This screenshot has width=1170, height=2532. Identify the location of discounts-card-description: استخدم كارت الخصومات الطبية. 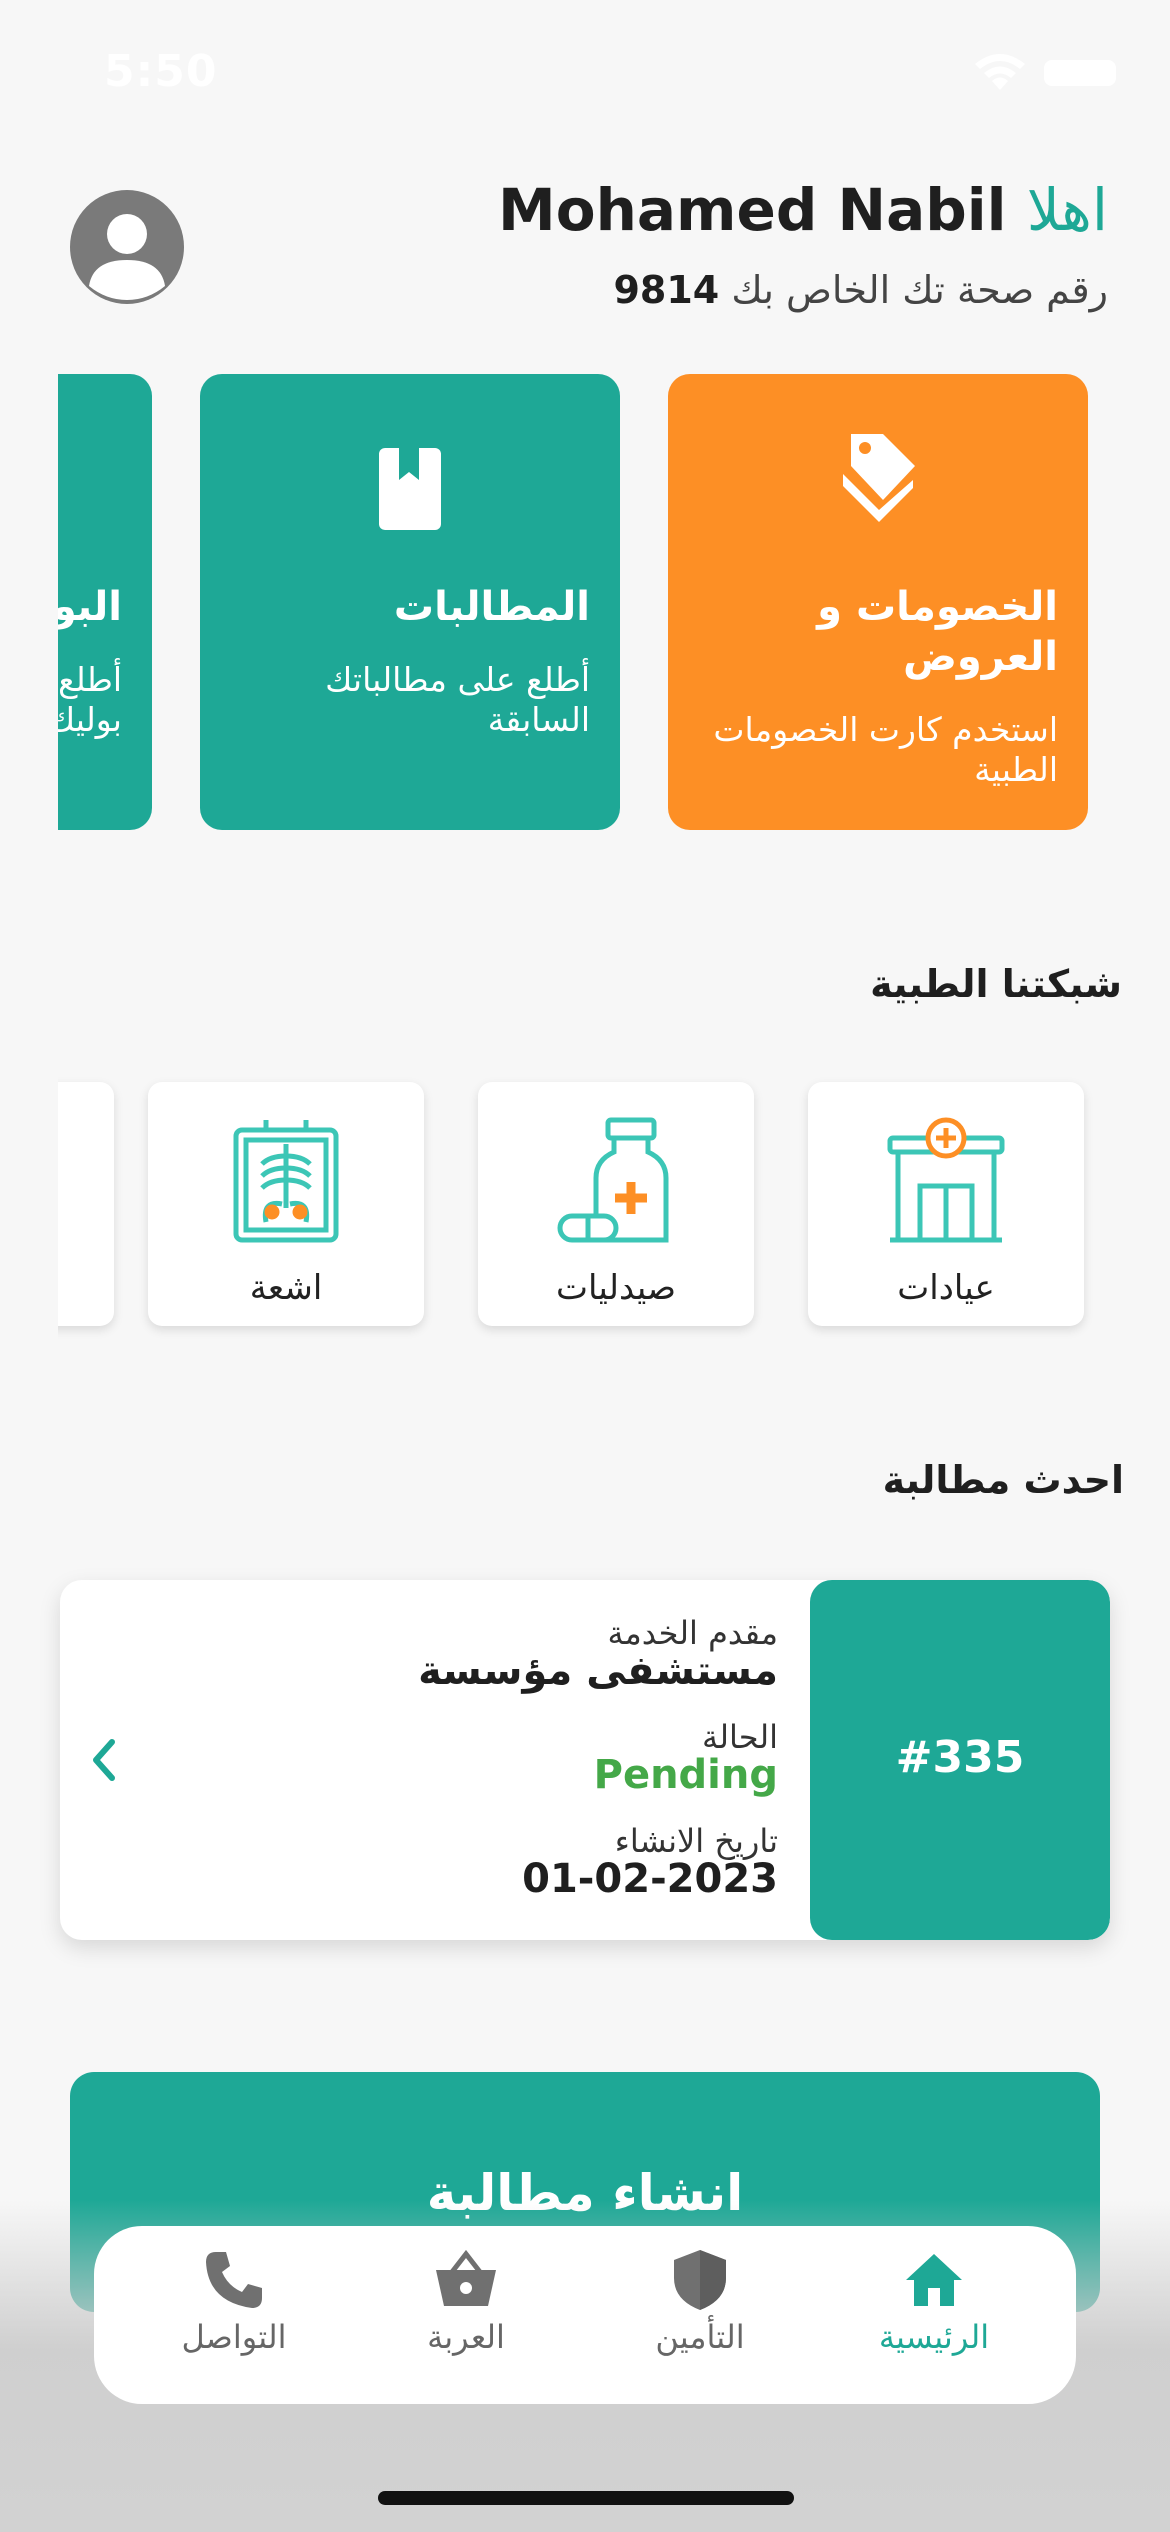
(885, 749).